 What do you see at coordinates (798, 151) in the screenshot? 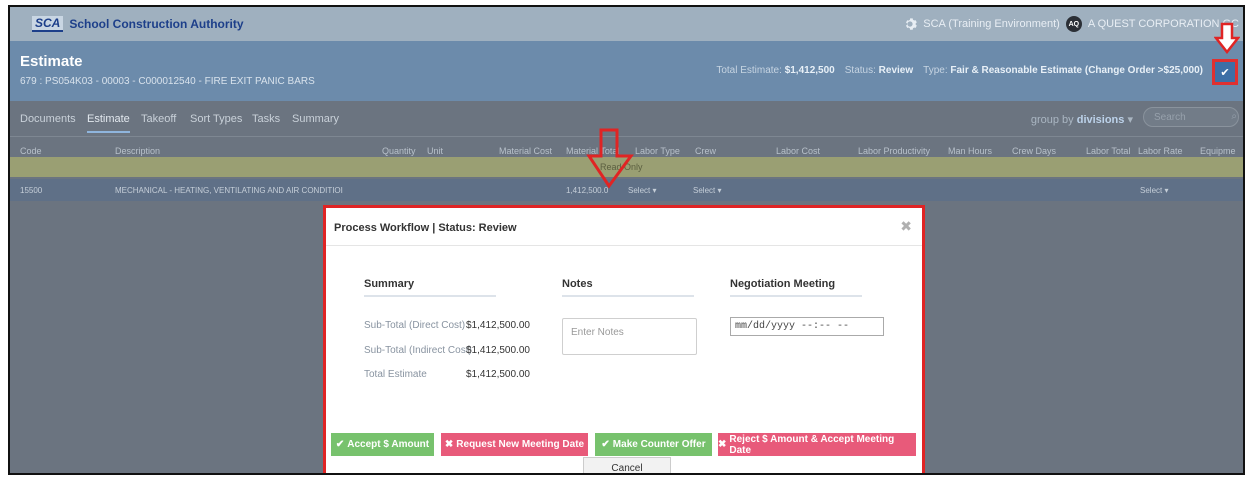
I see `col-labor-cost: Labor Cost` at bounding box center [798, 151].